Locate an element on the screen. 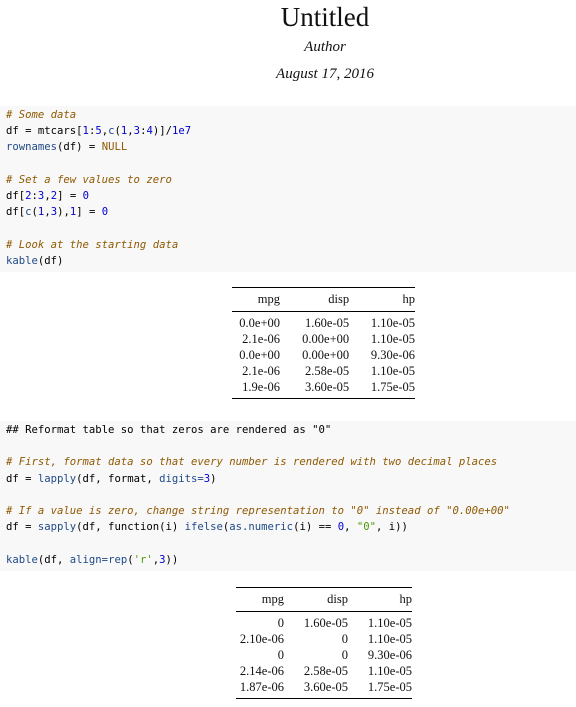 This screenshot has height=707, width=576. code-comment: # Set a few values to zero is located at coordinates (89, 179).